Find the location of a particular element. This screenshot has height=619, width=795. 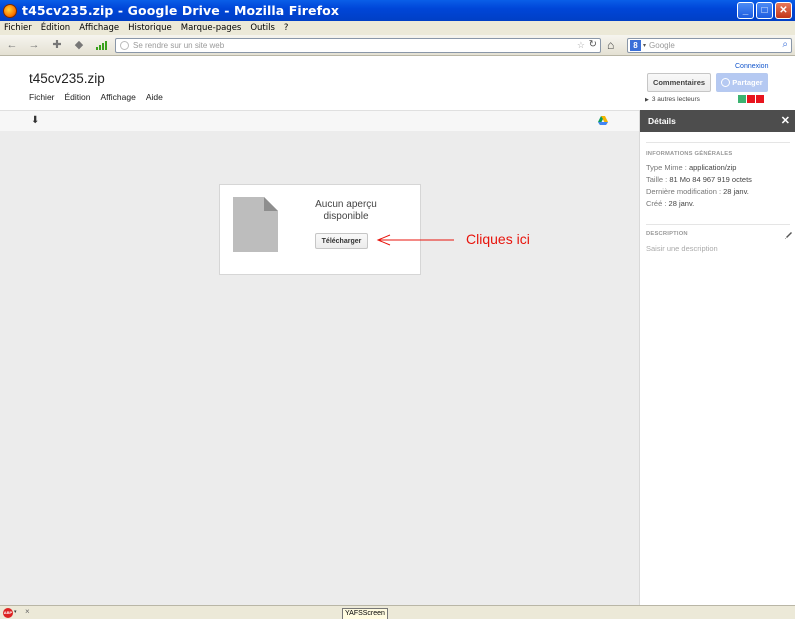

created-line: Créé : 28 janv. is located at coordinates (670, 203).